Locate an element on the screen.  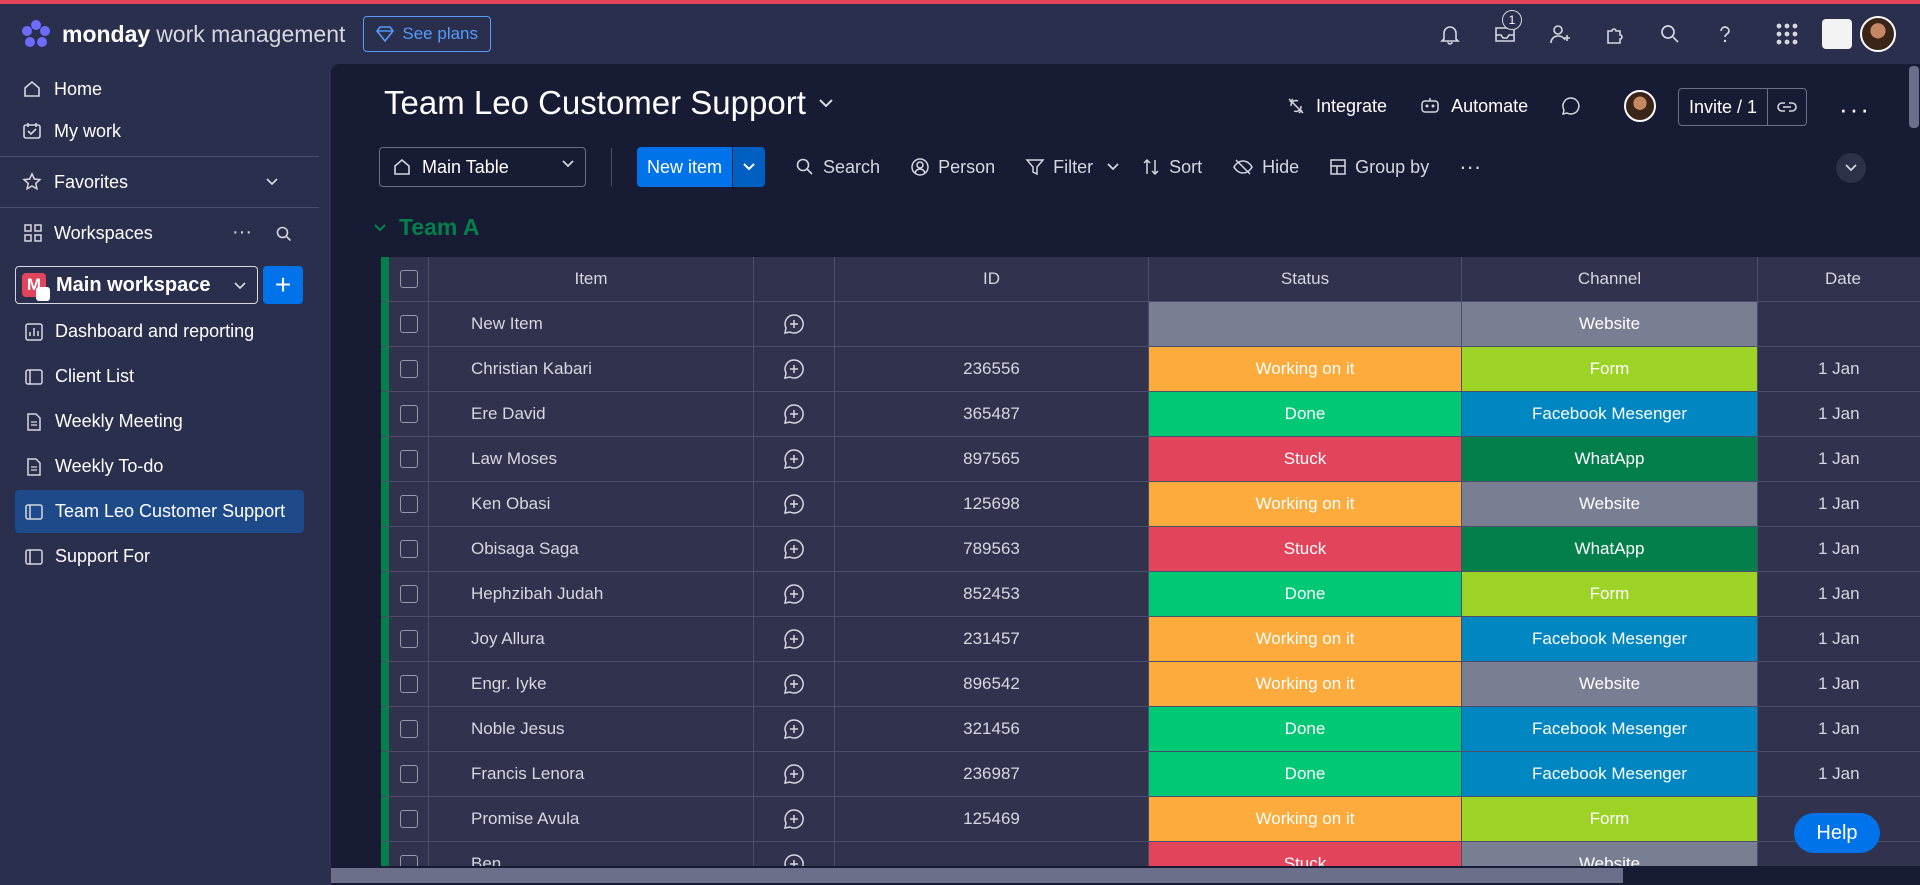
id-cell: 125469 is located at coordinates (992, 819).